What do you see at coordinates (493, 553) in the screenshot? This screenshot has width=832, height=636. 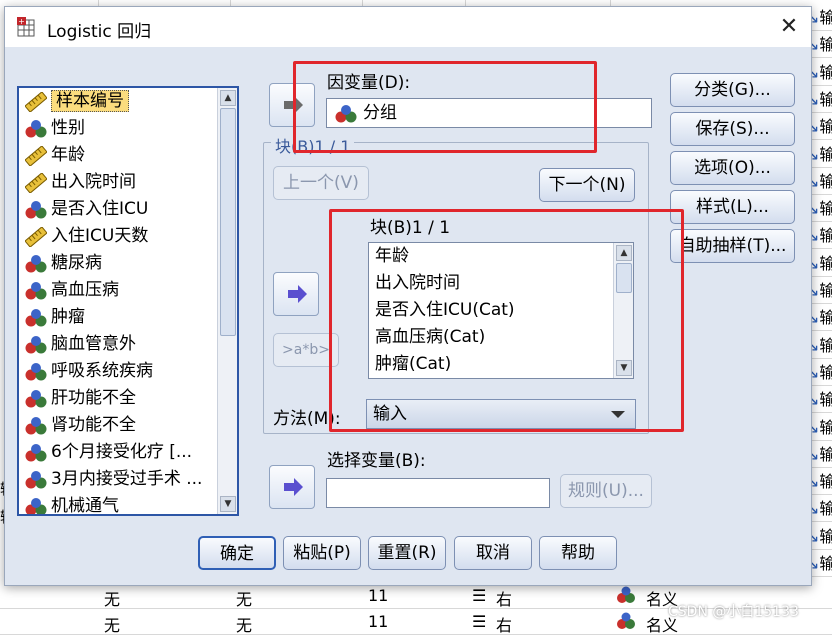 I see `cancel-button: 取消` at bounding box center [493, 553].